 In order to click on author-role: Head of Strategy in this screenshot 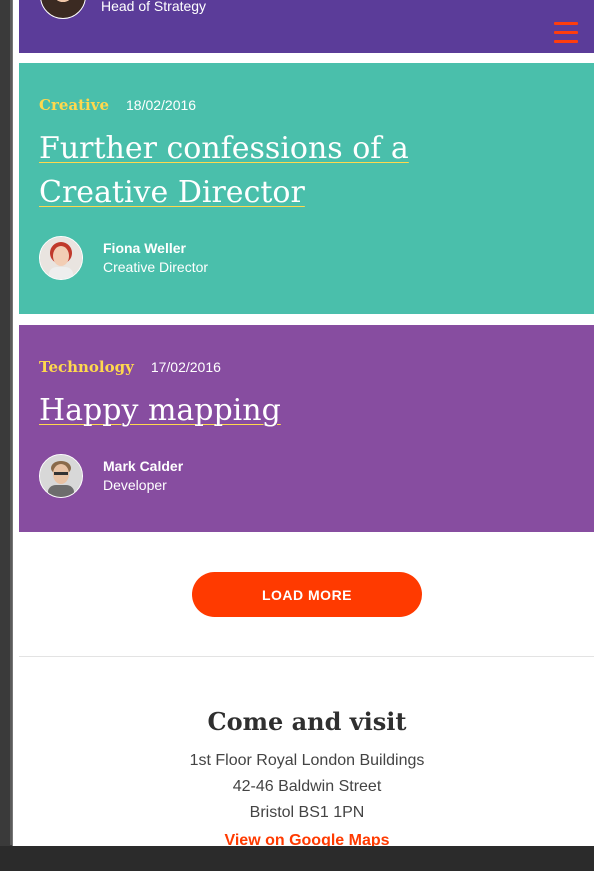, I will do `click(154, 7)`.